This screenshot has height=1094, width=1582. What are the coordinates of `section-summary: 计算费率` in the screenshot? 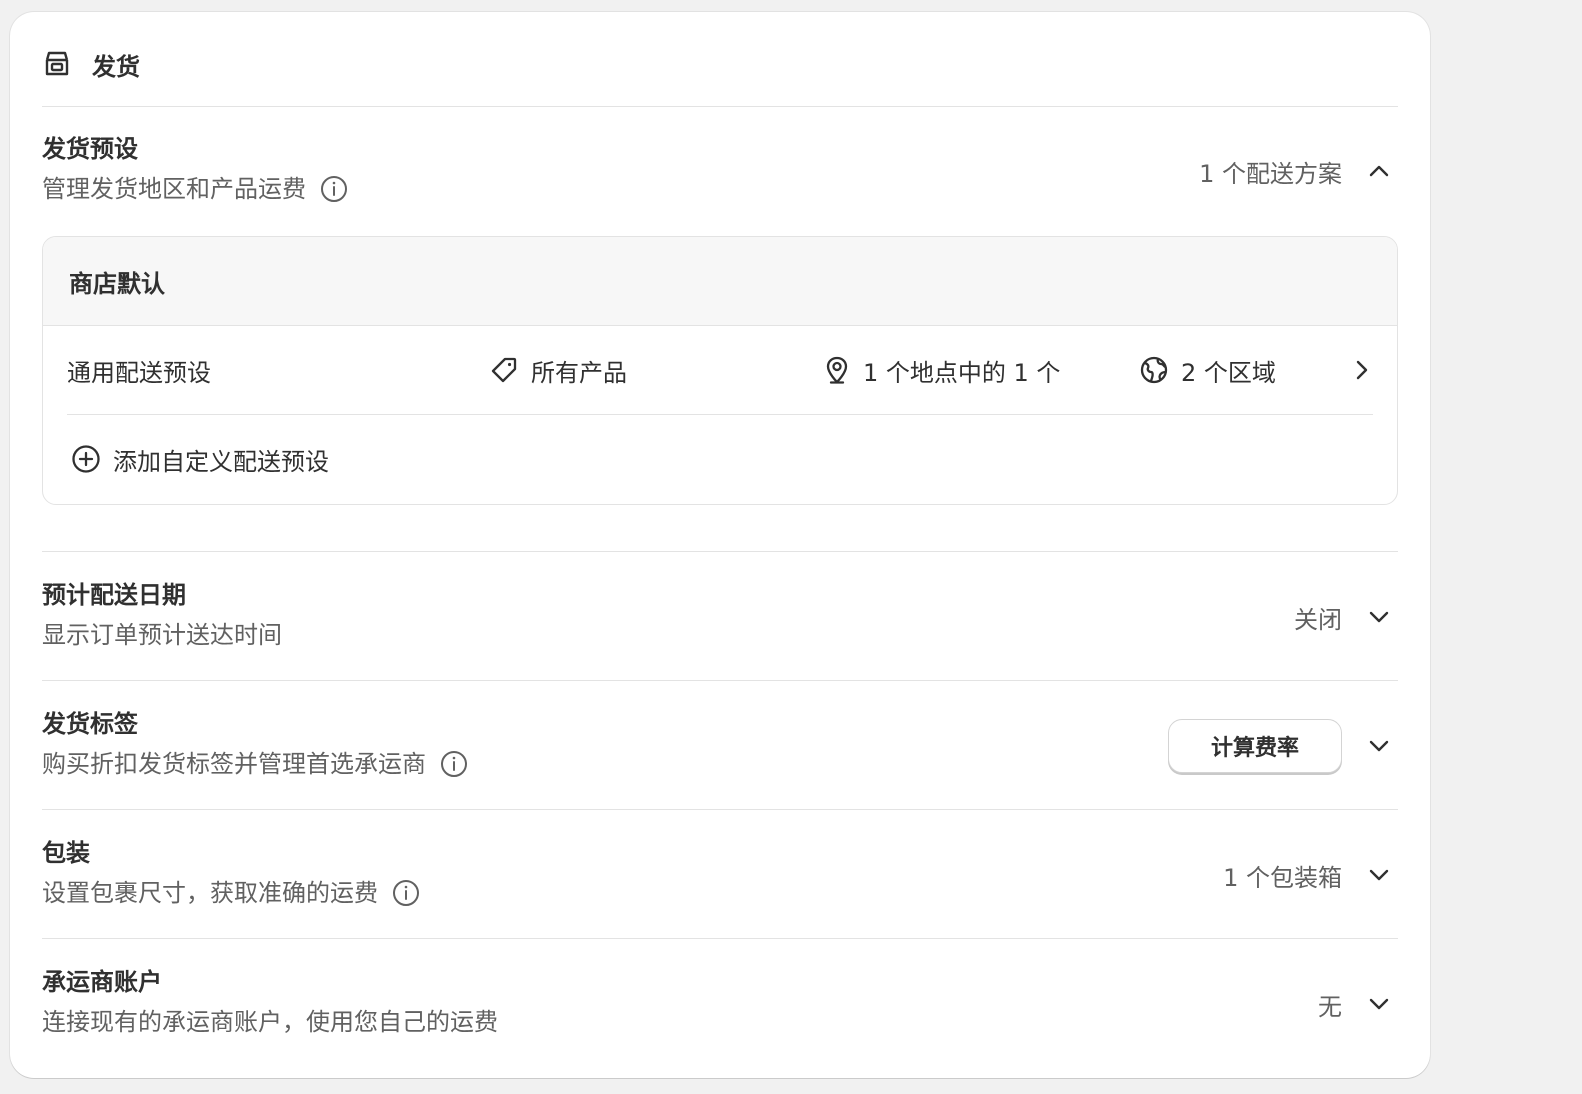 It's located at (1283, 746).